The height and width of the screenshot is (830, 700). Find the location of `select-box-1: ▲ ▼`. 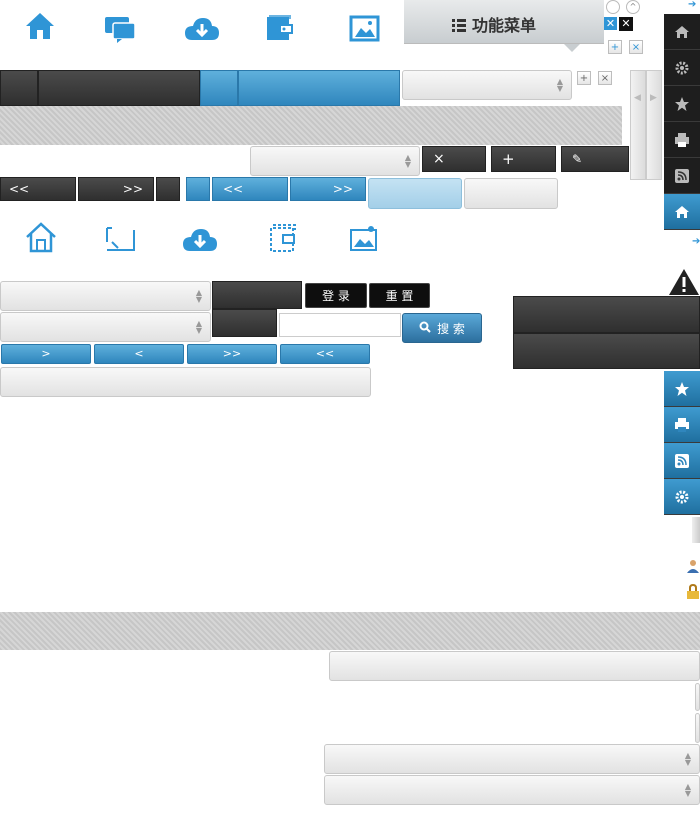

select-box-1: ▲ ▼ is located at coordinates (487, 85).